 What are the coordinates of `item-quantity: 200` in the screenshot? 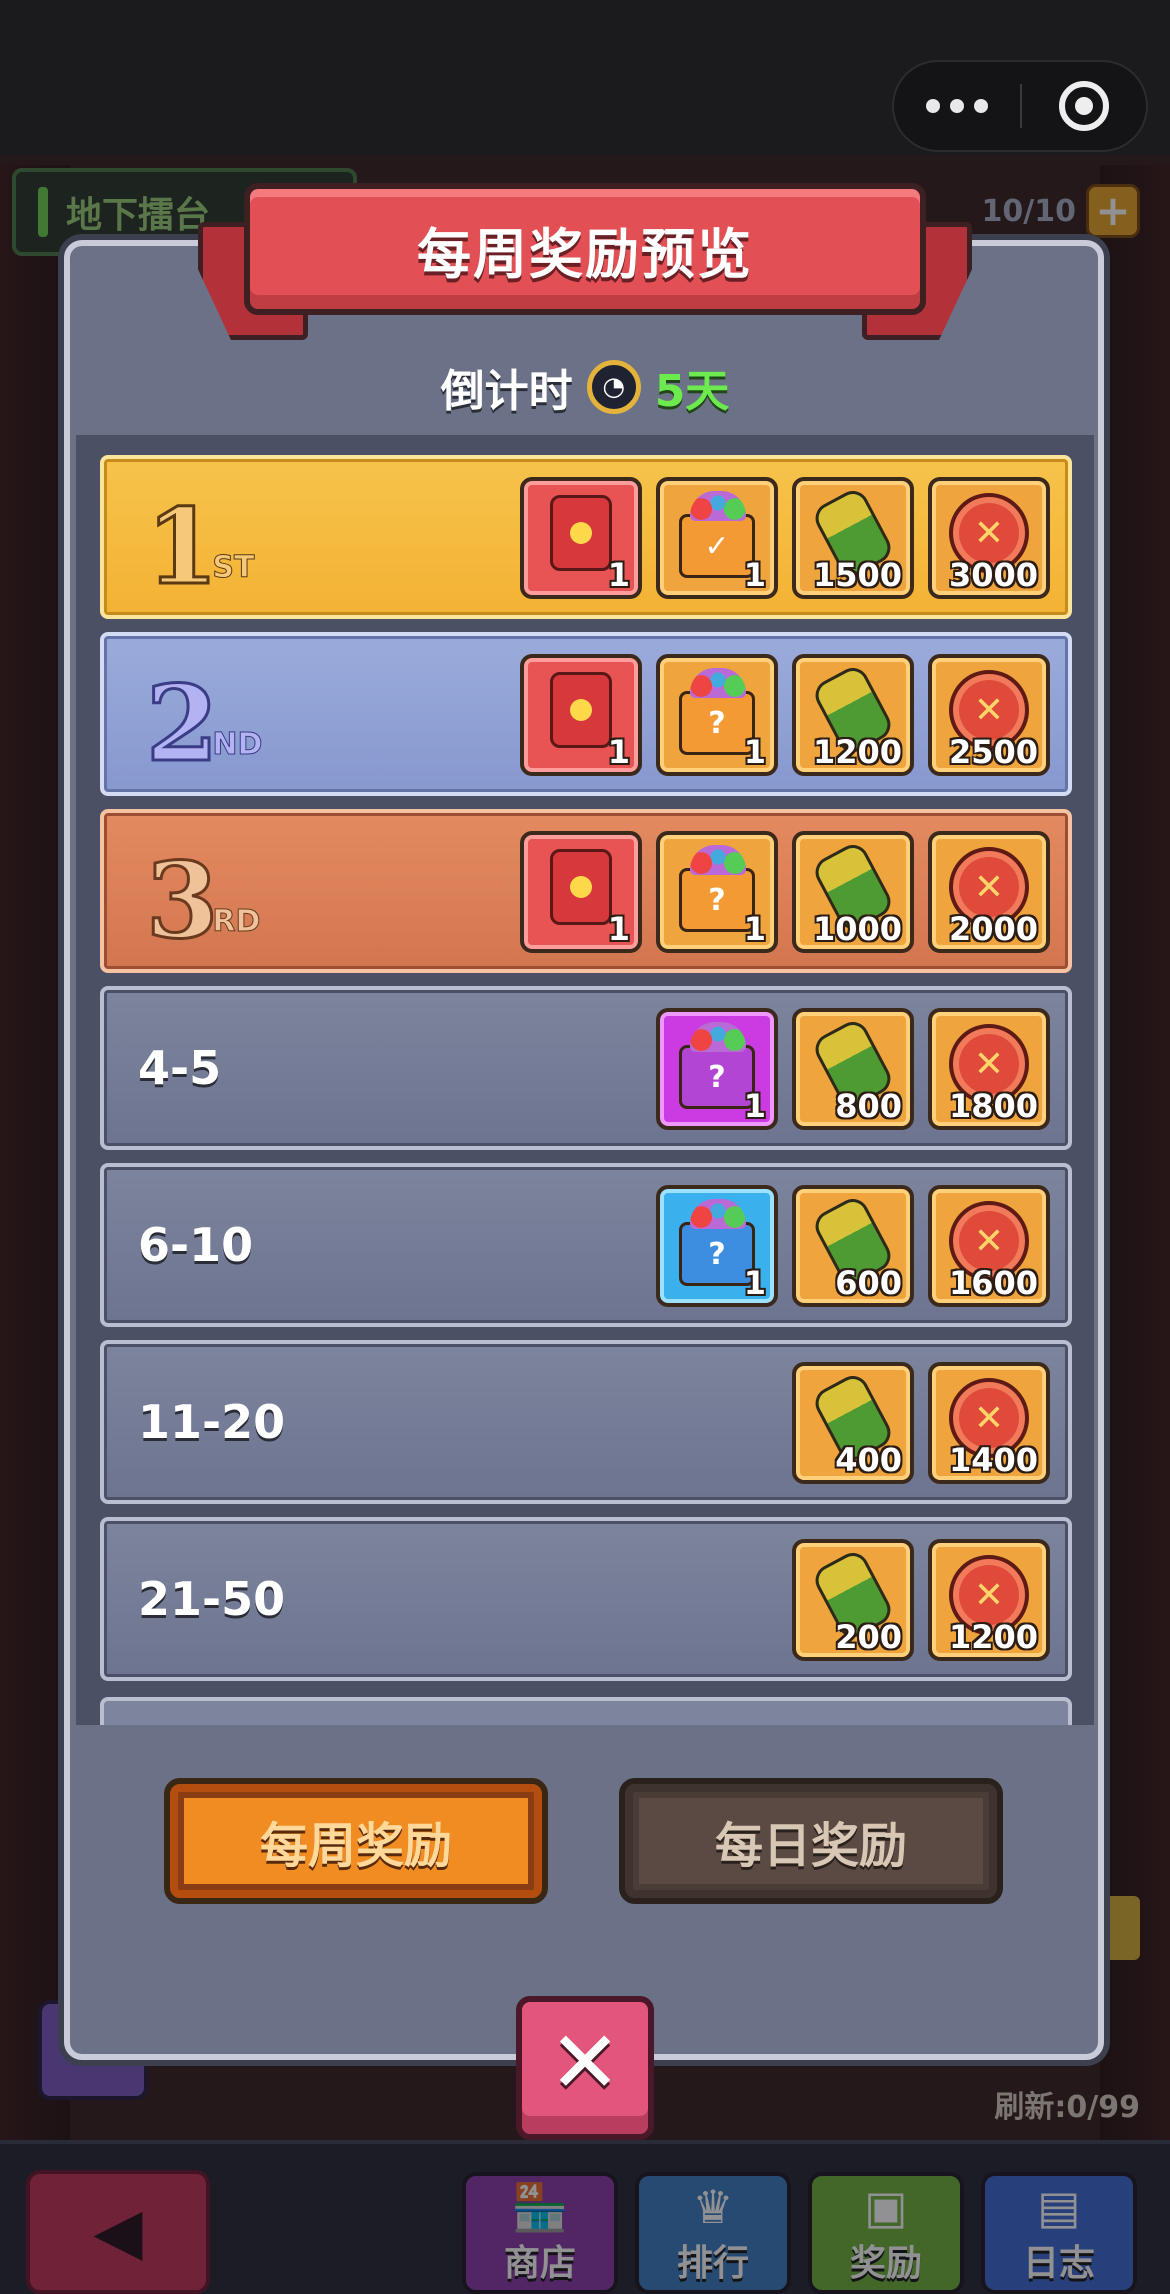 It's located at (868, 1636).